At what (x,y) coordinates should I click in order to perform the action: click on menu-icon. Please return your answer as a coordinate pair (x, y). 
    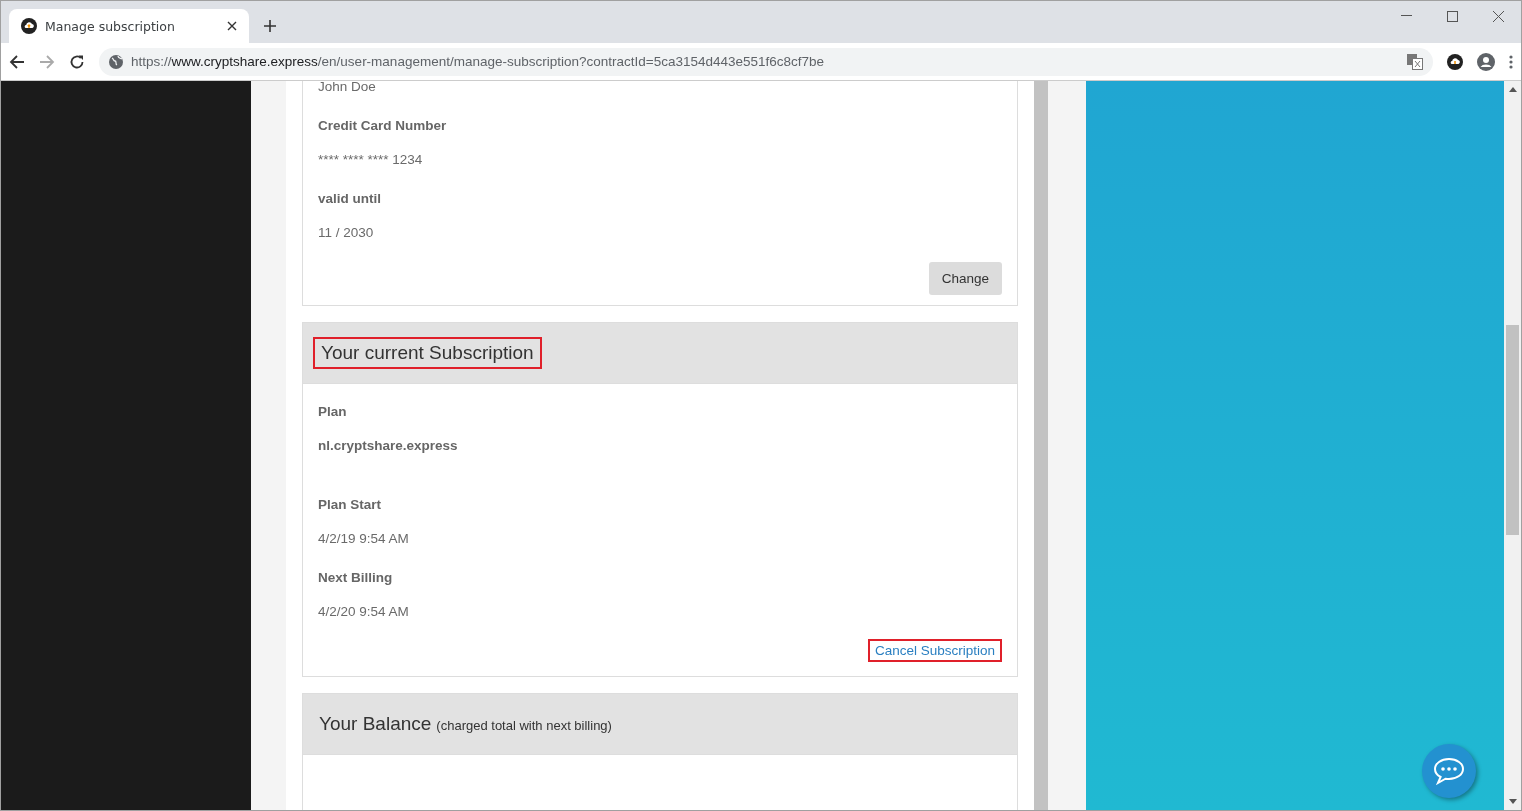
    Looking at the image, I should click on (1511, 61).